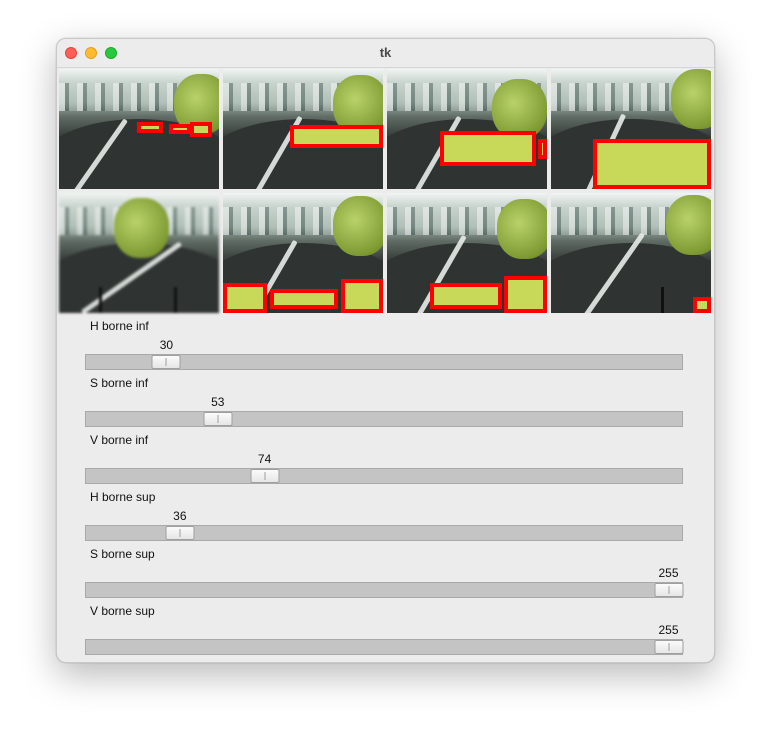 This screenshot has height=736, width=769. I want to click on h-borne-inf-scale: H borne inf 30, so click(385, 347).